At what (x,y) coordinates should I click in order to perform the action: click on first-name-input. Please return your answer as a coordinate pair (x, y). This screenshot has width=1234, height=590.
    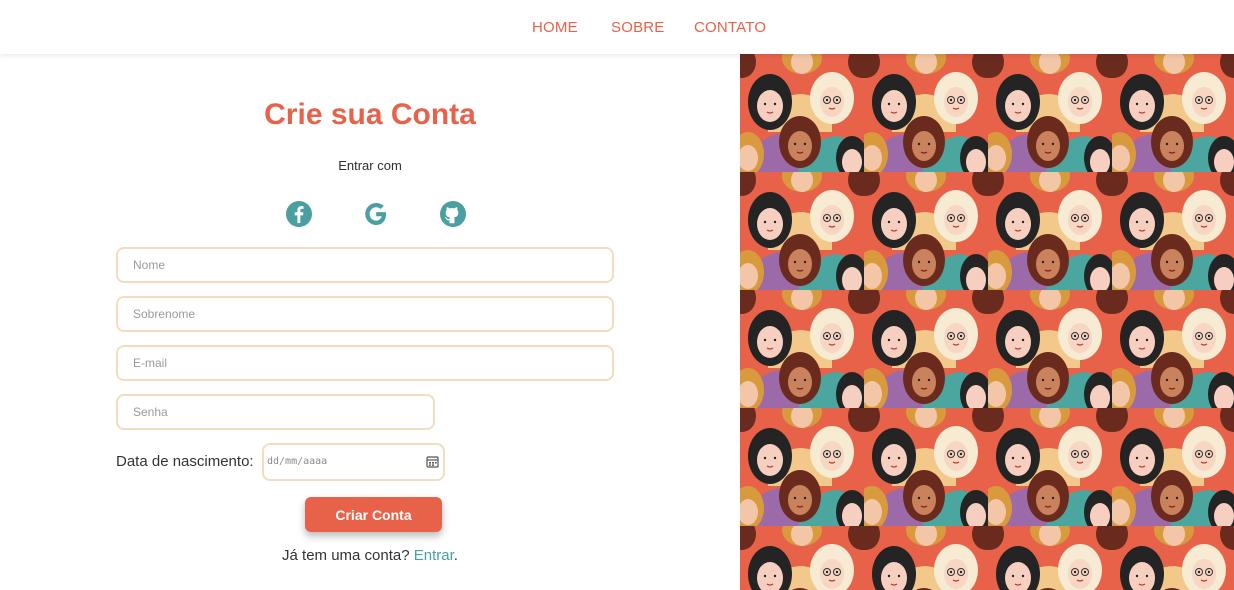
    Looking at the image, I should click on (365, 265).